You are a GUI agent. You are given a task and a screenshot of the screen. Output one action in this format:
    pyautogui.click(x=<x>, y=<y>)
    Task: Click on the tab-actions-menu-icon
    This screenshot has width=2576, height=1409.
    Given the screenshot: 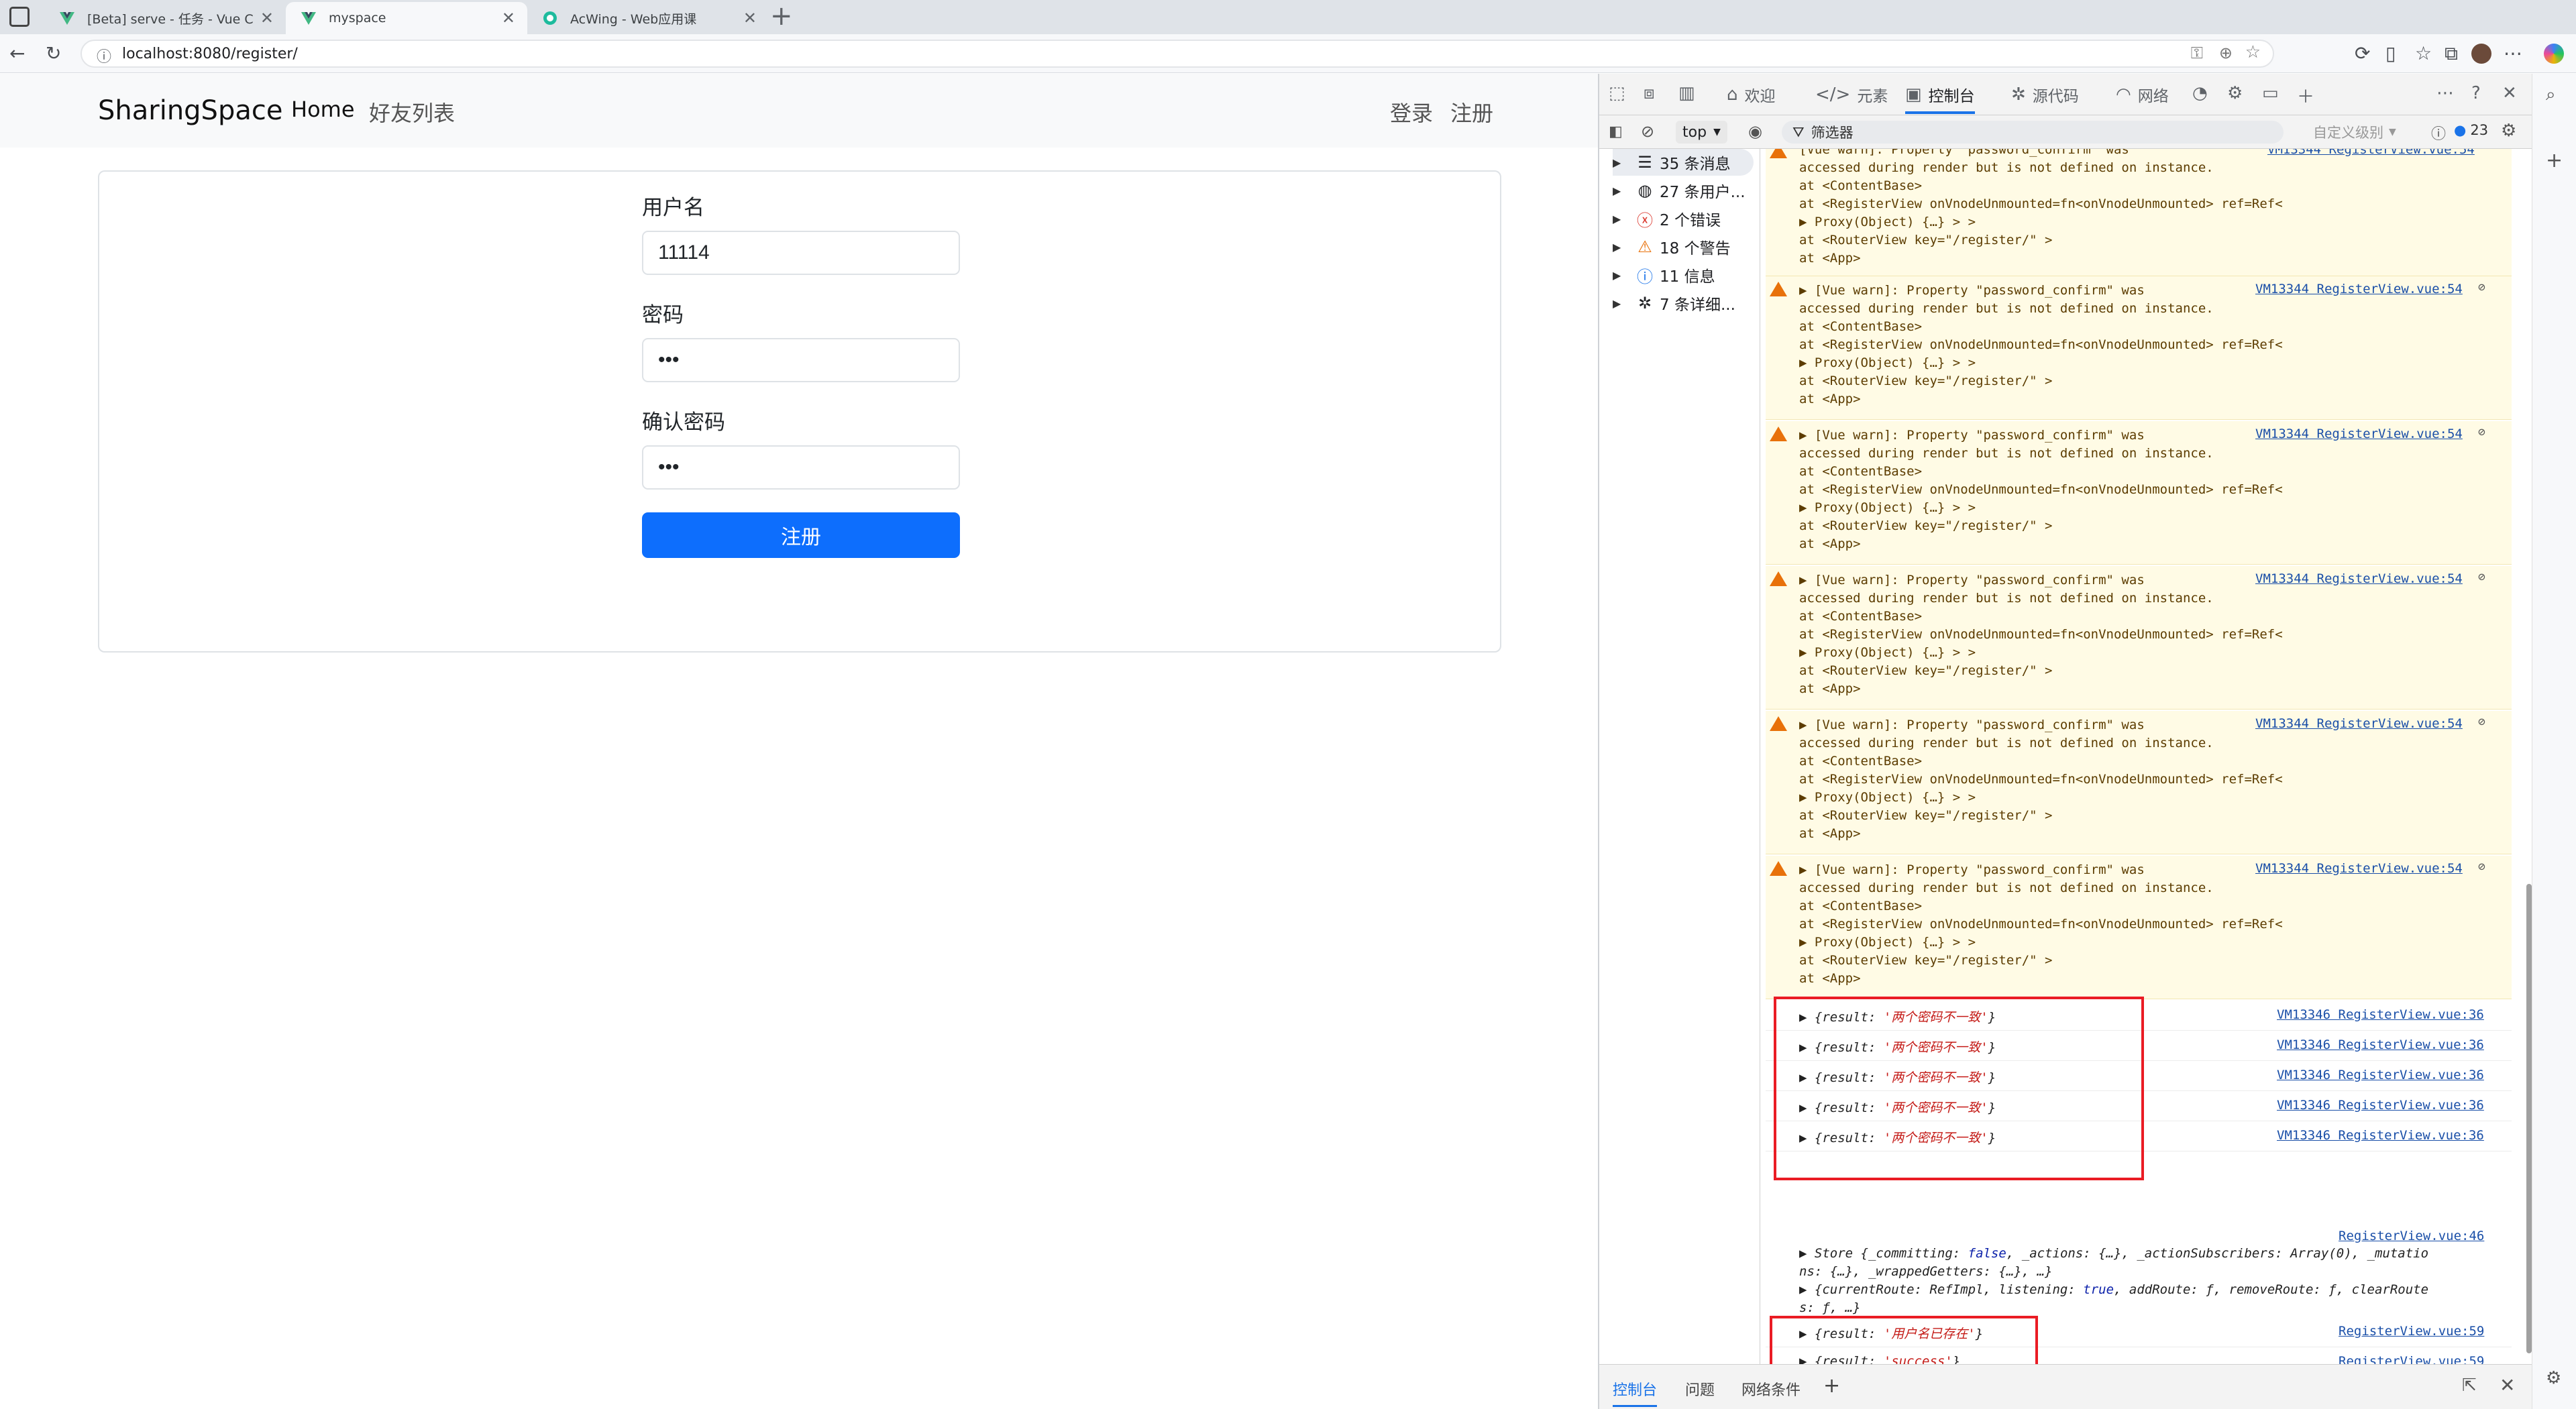 What is the action you would take?
    pyautogui.click(x=19, y=17)
    